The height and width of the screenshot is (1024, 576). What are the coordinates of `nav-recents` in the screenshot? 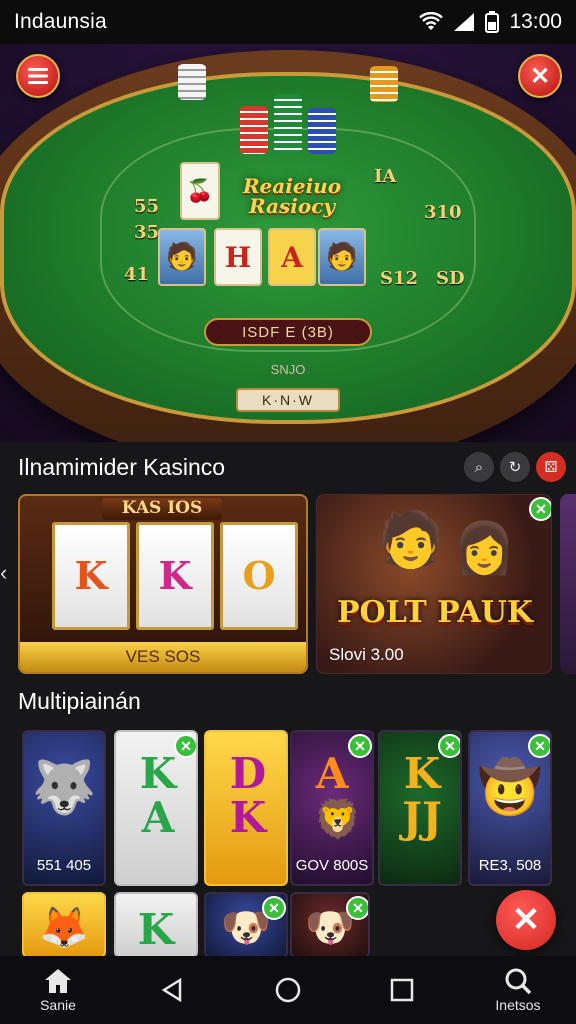 It's located at (402, 990).